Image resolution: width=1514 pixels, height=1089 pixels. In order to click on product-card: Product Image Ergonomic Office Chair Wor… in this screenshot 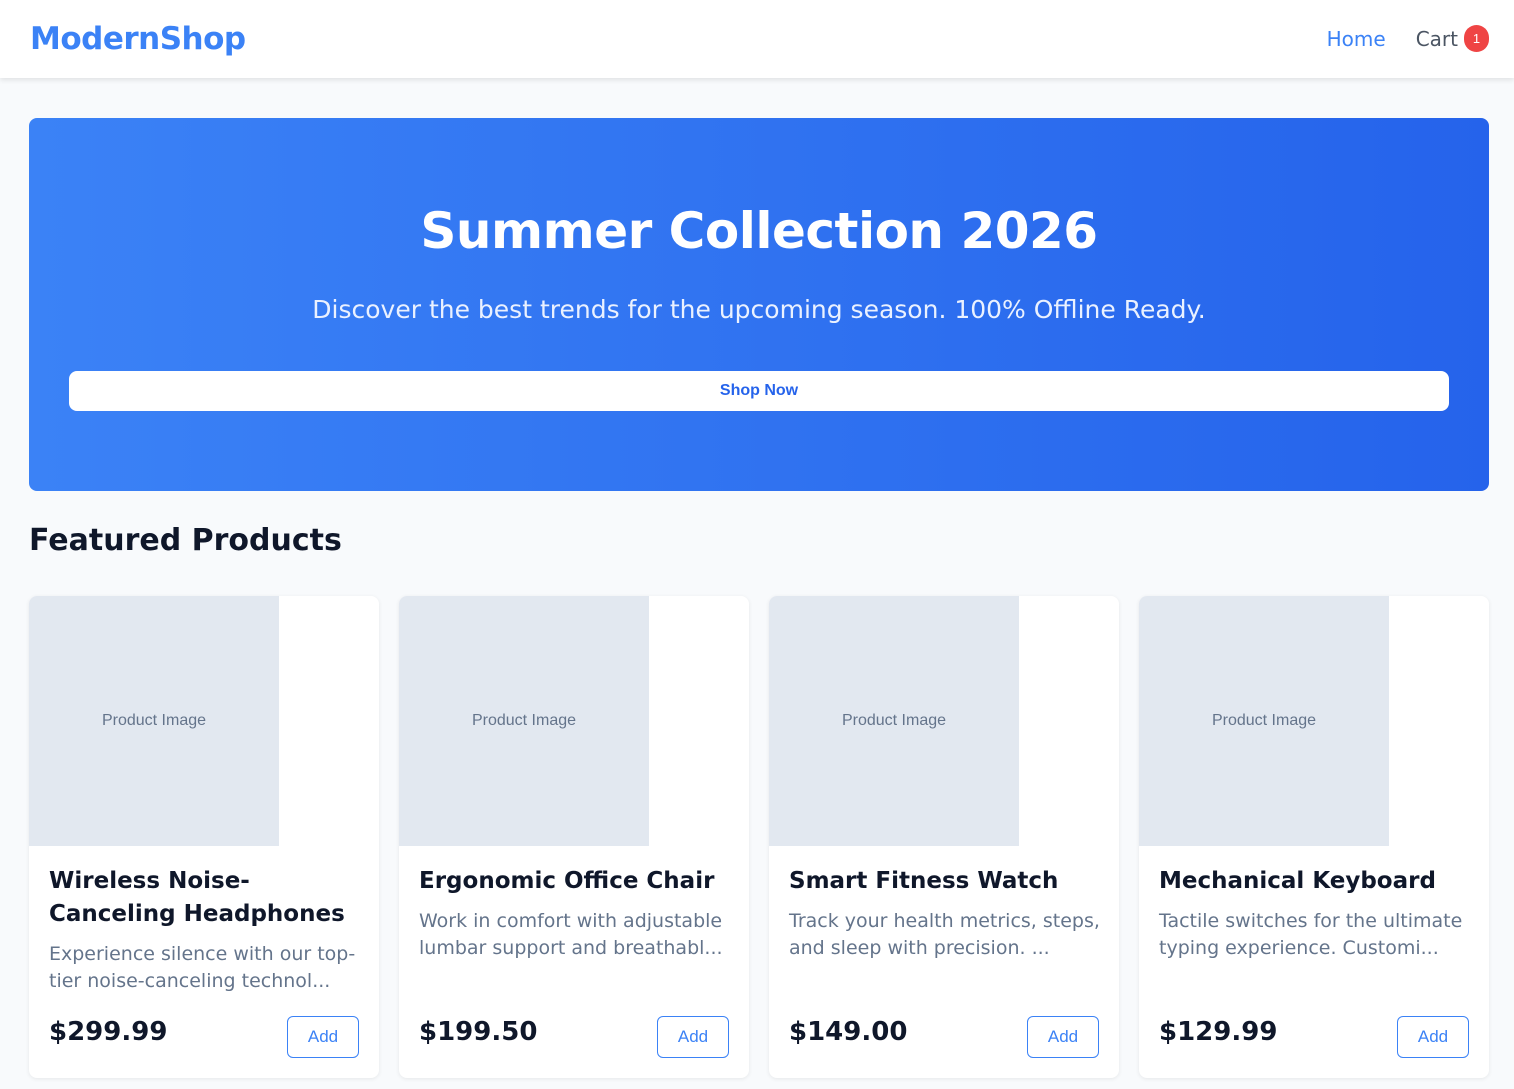, I will do `click(574, 837)`.